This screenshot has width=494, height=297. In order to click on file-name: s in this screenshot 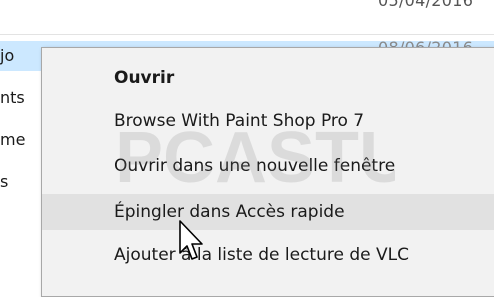, I will do `click(20, 181)`.